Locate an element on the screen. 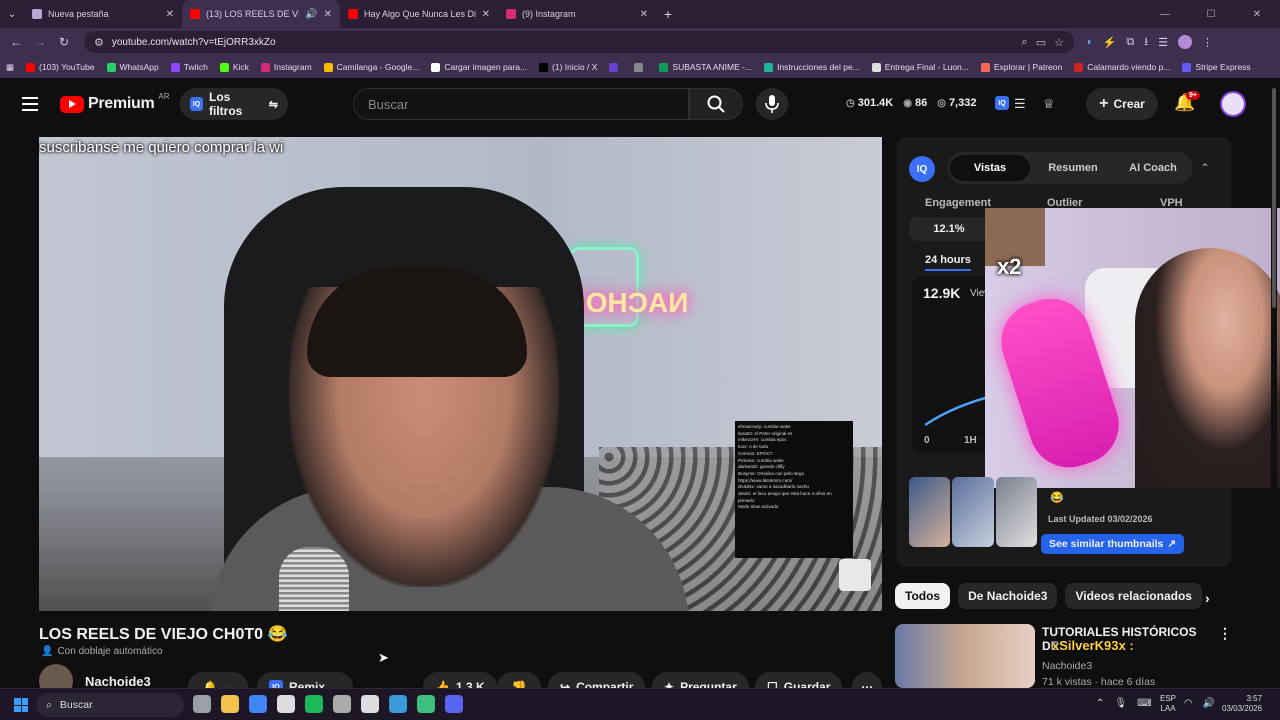 The width and height of the screenshot is (1280, 720). collapse-chevron-icon: ⌃ is located at coordinates (1205, 168).